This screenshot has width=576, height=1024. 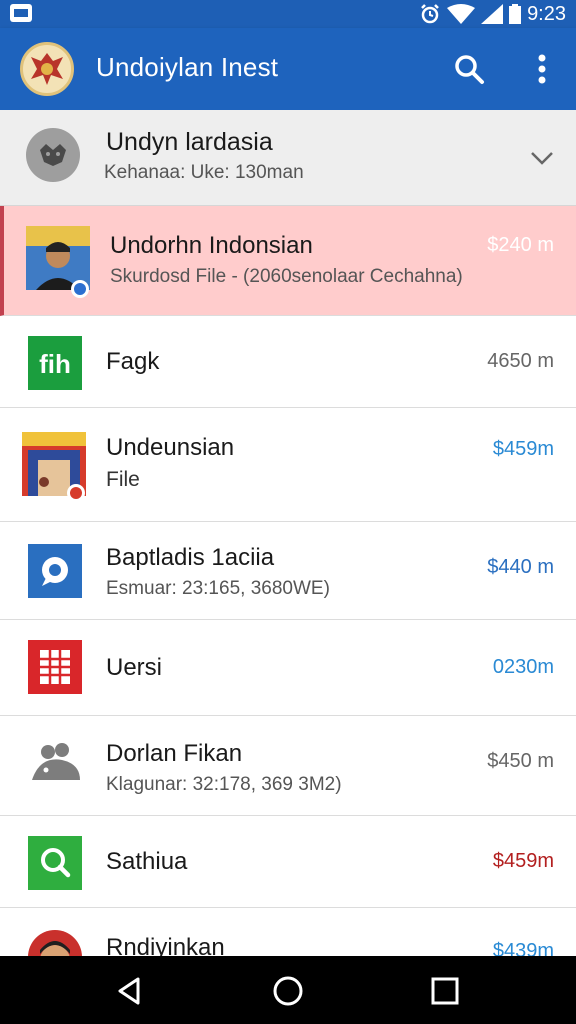 I want to click on recents-button, so click(x=445, y=991).